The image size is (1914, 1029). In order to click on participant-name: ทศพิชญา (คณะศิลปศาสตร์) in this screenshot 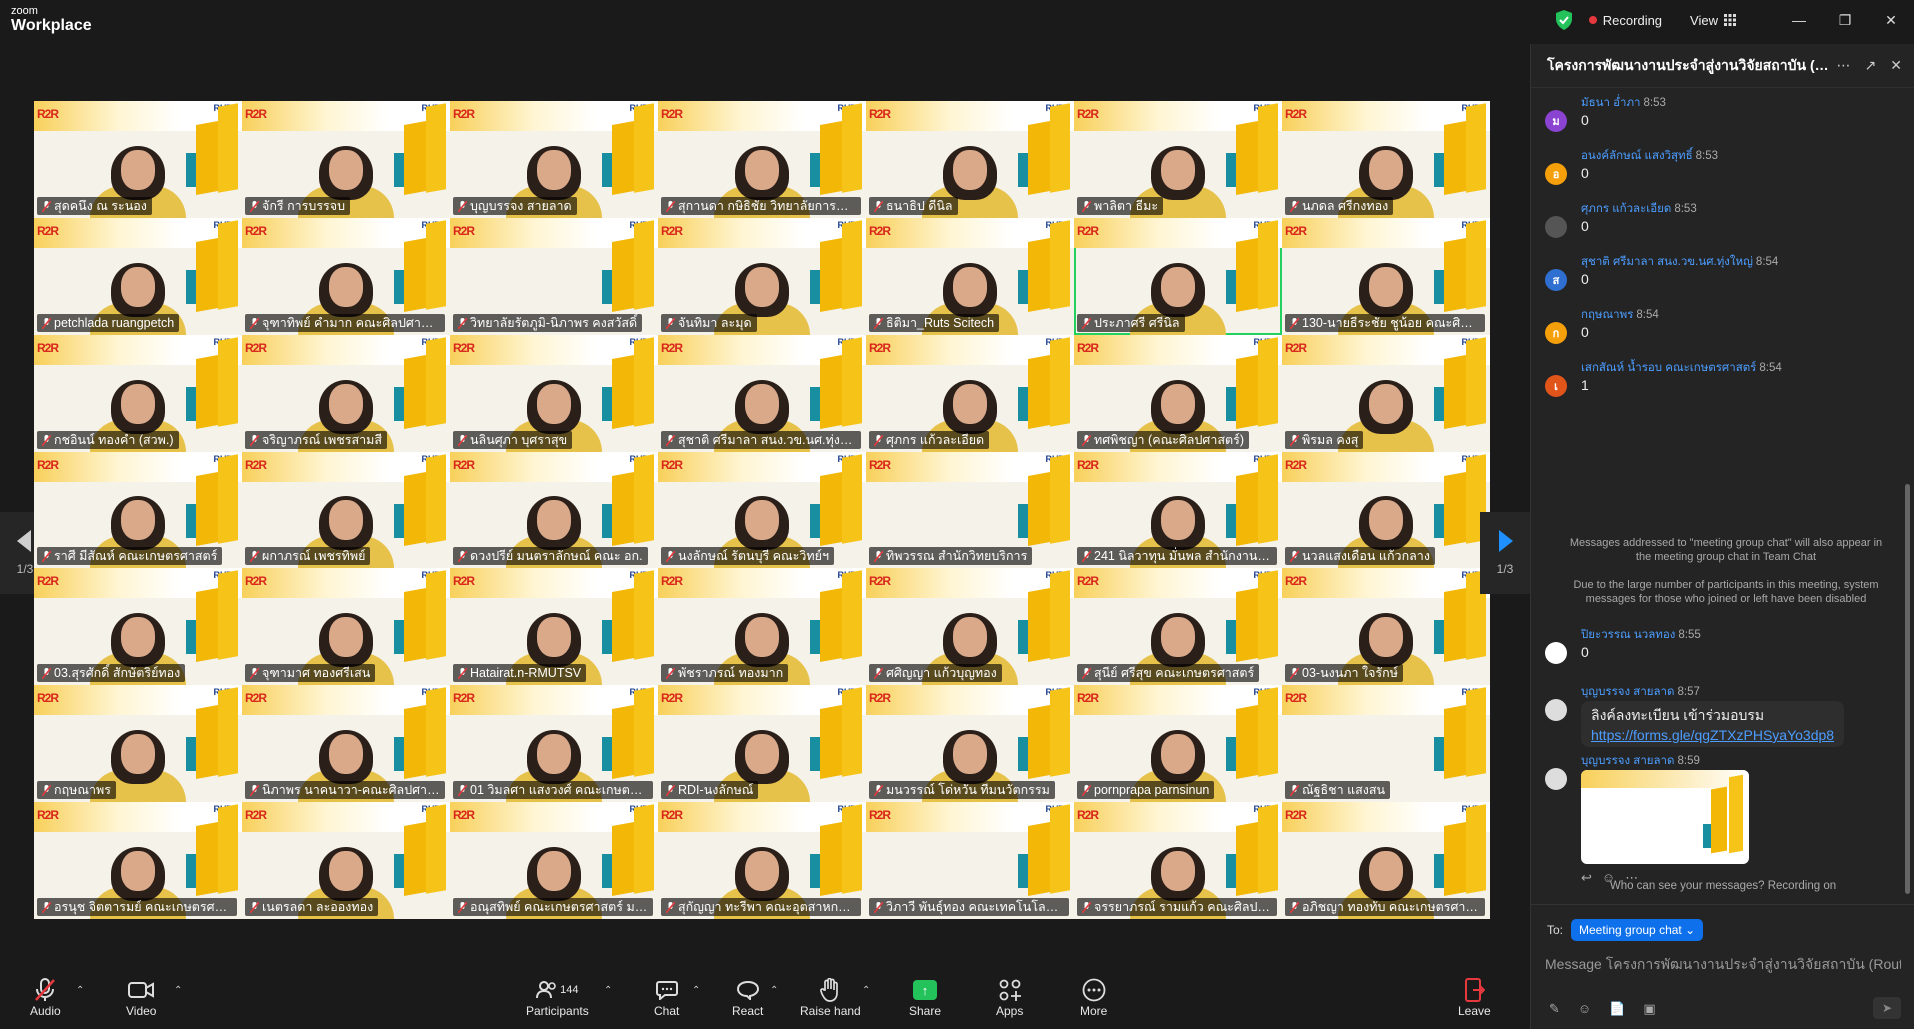, I will do `click(1163, 439)`.